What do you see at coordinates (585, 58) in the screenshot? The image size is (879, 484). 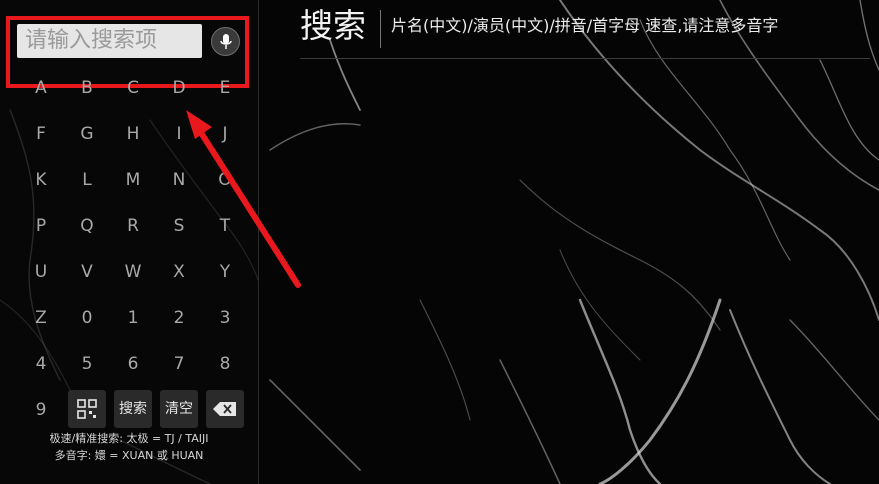 I see `header-divider` at bounding box center [585, 58].